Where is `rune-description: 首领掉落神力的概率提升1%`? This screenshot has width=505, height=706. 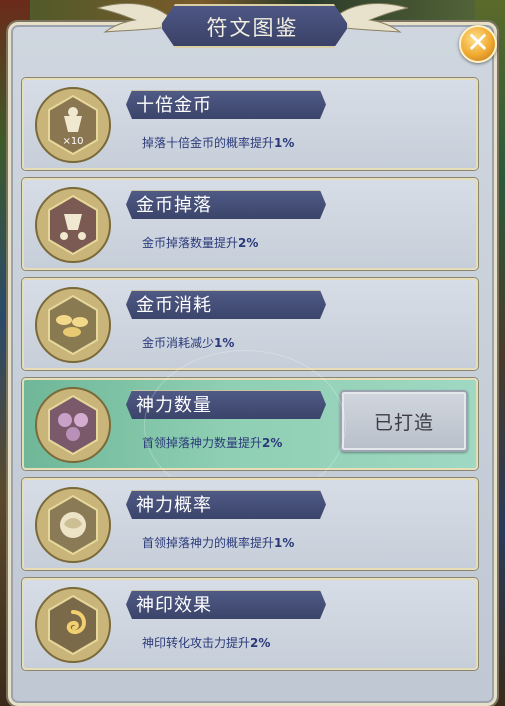 rune-description: 首领掉落神力的概率提升1% is located at coordinates (218, 543).